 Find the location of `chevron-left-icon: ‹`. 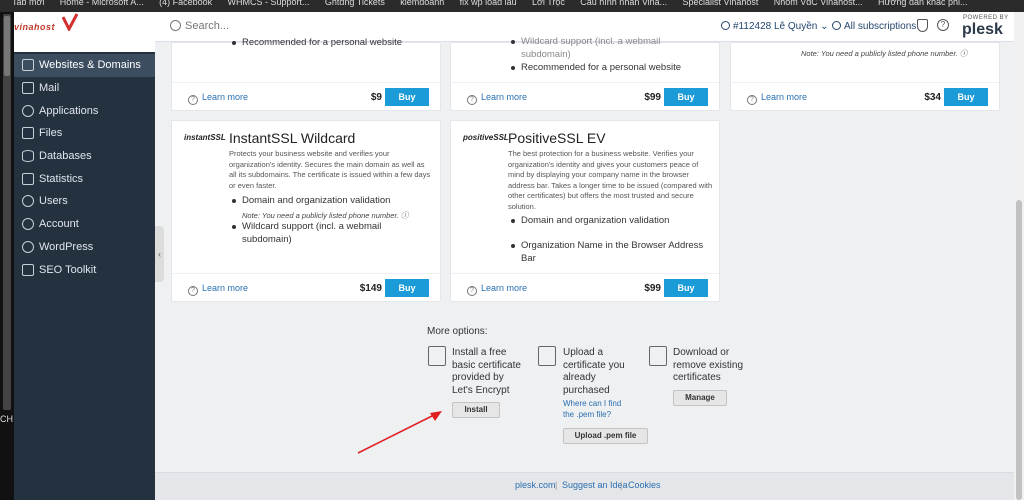

chevron-left-icon: ‹ is located at coordinates (159, 254).